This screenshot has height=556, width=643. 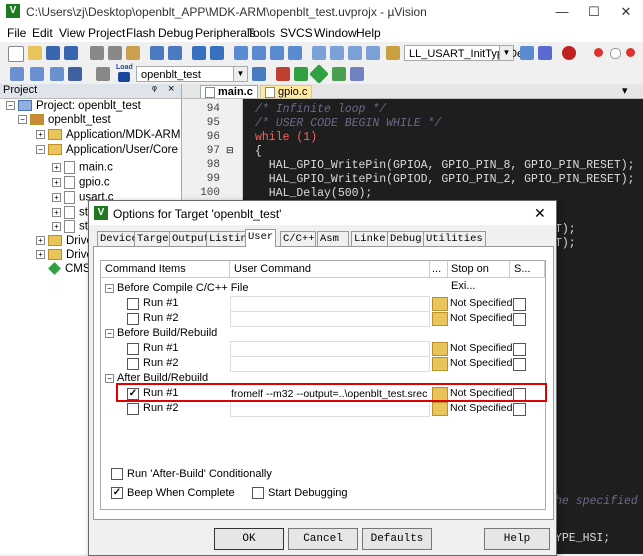 What do you see at coordinates (124, 77) in the screenshot?
I see `download-icon` at bounding box center [124, 77].